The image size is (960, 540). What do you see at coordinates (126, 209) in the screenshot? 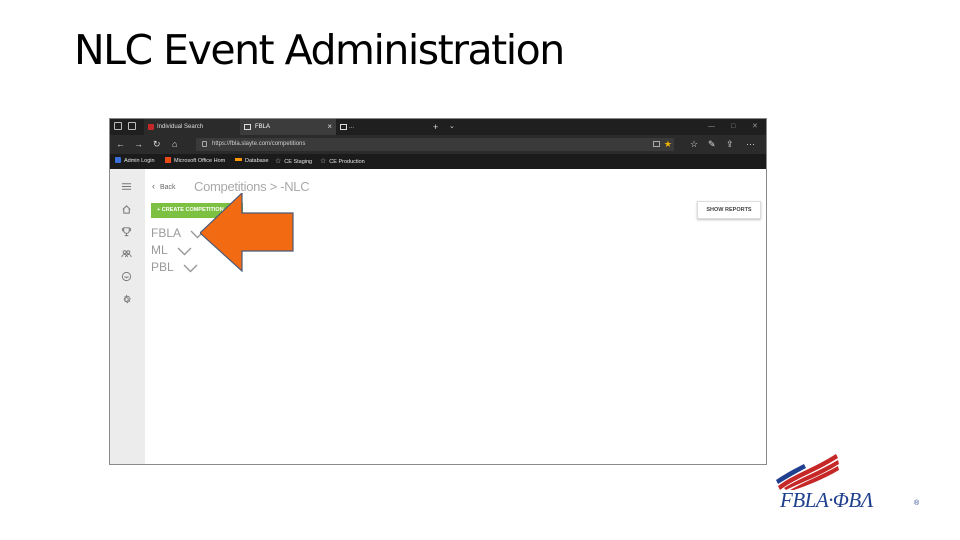
I see `home-icon` at bounding box center [126, 209].